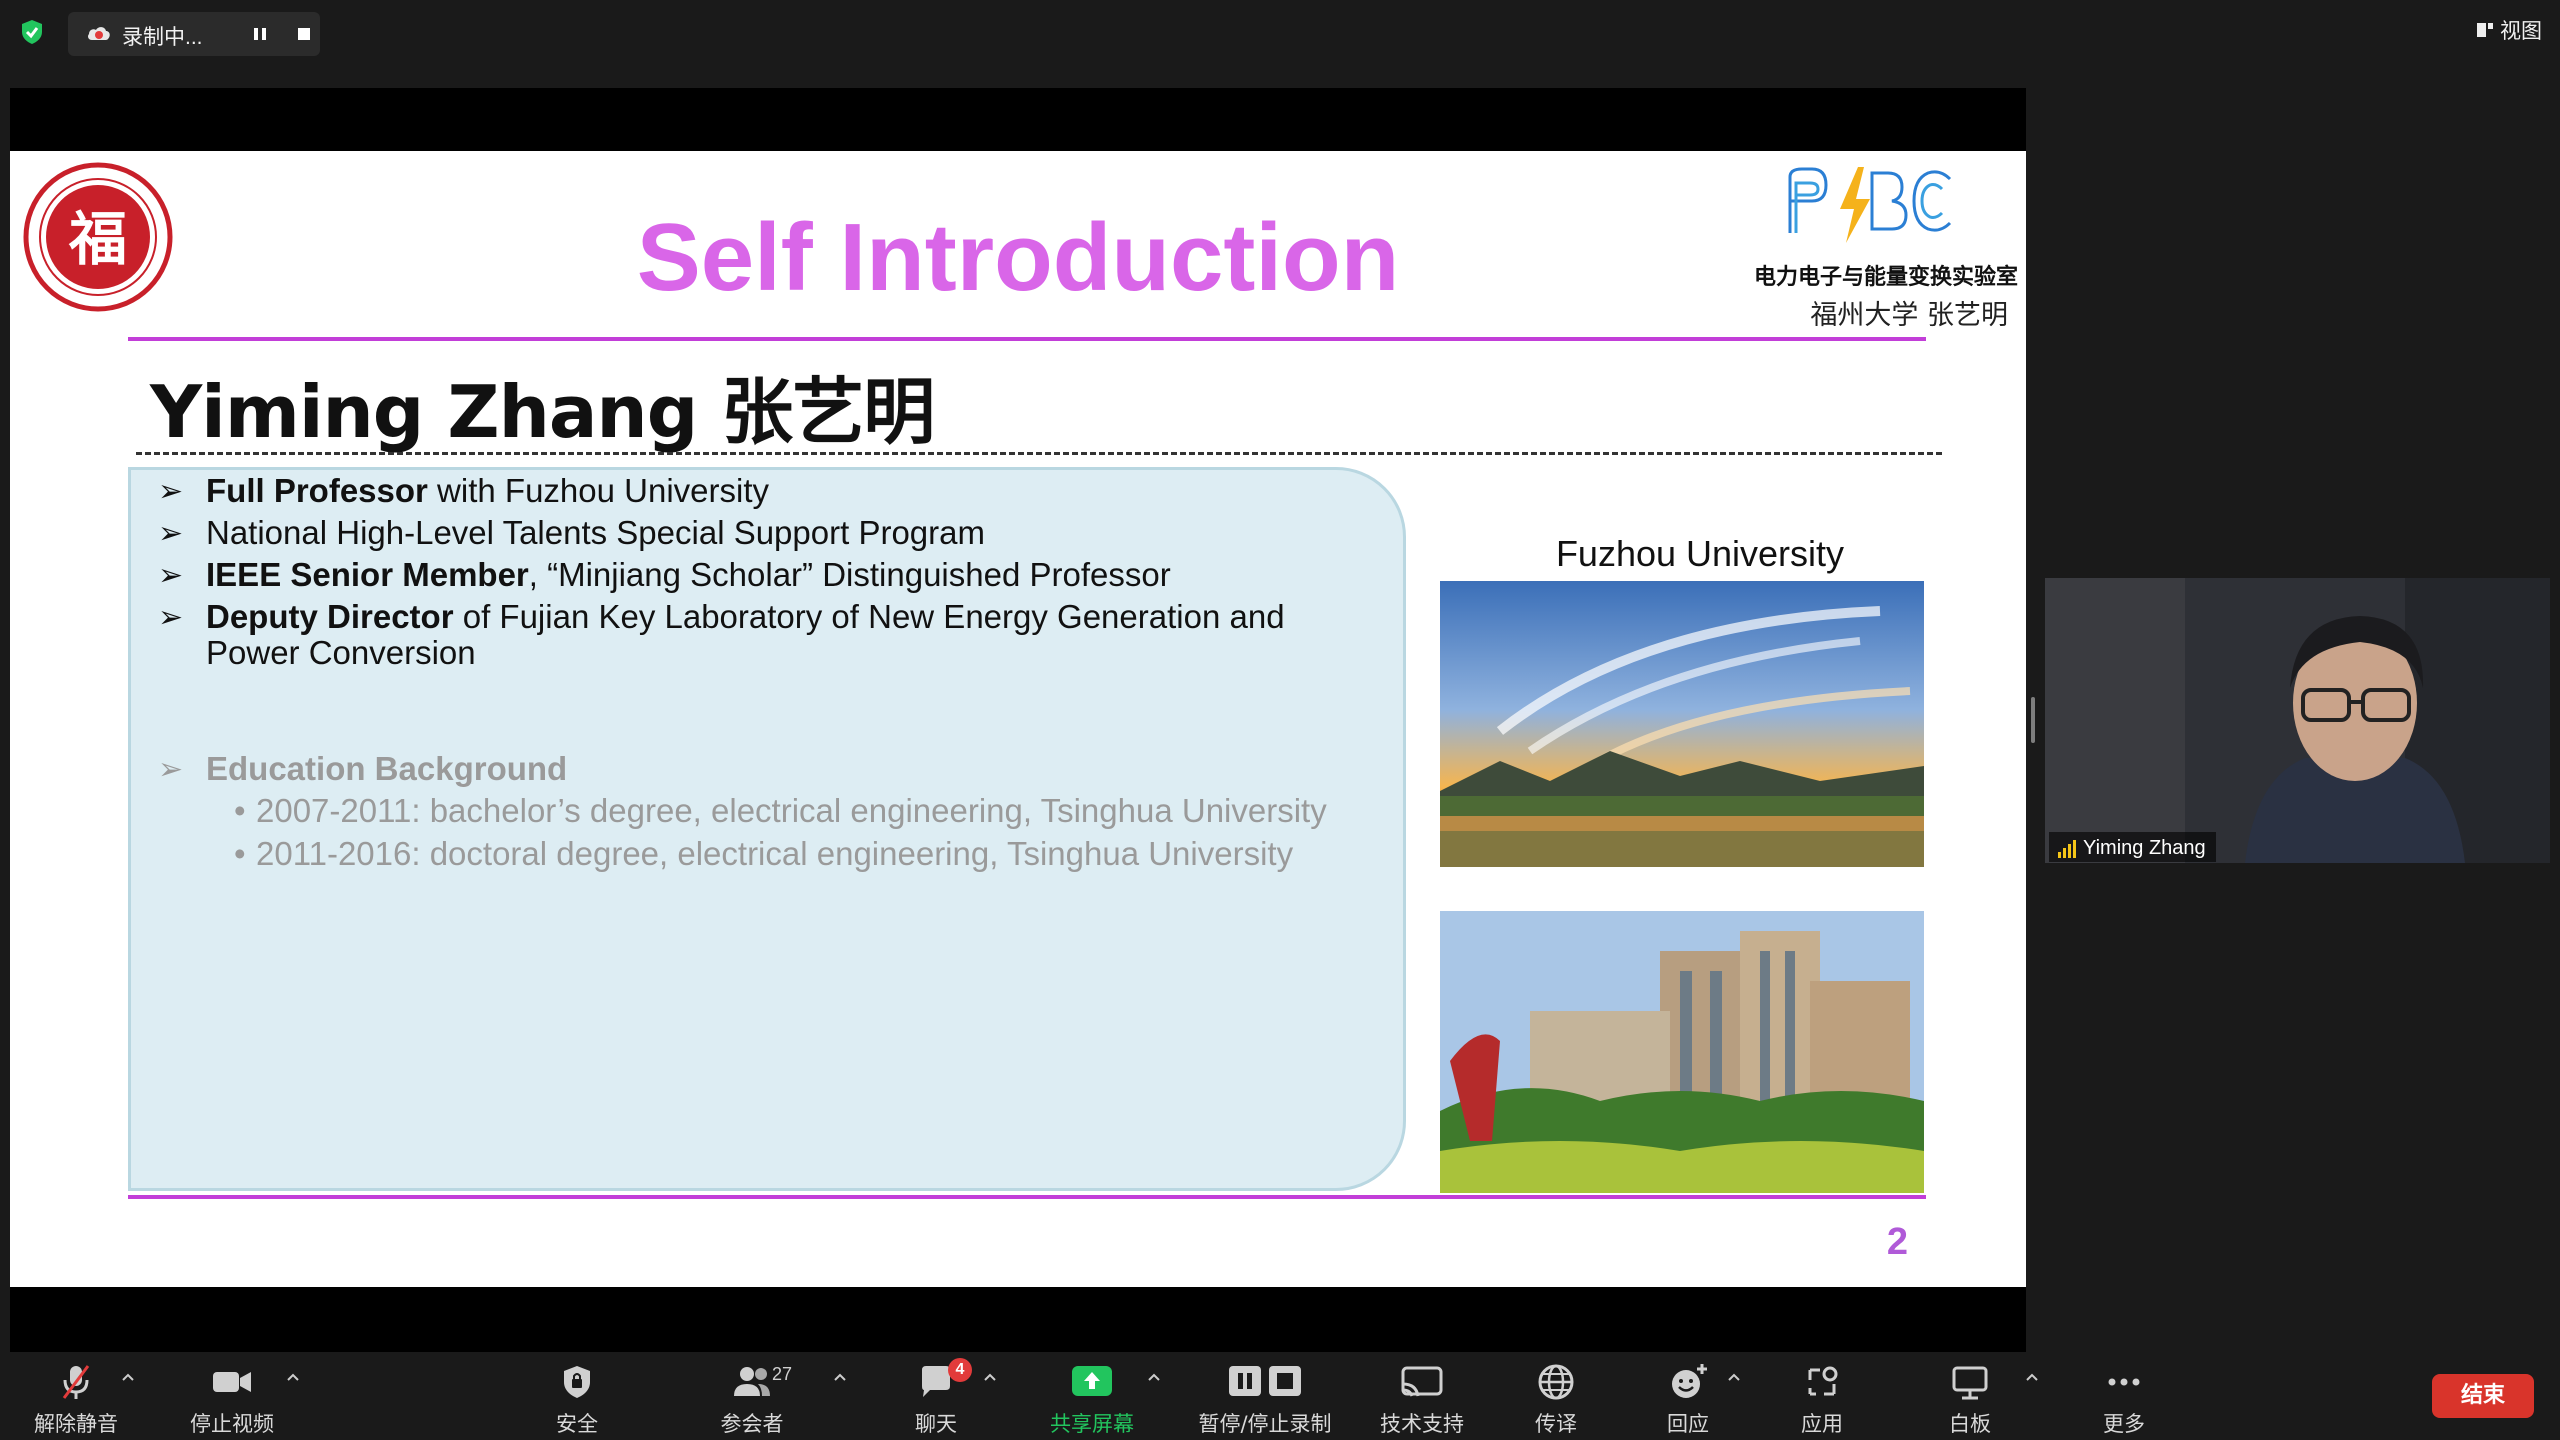  I want to click on end-meeting-button: 结束, so click(2483, 1396).